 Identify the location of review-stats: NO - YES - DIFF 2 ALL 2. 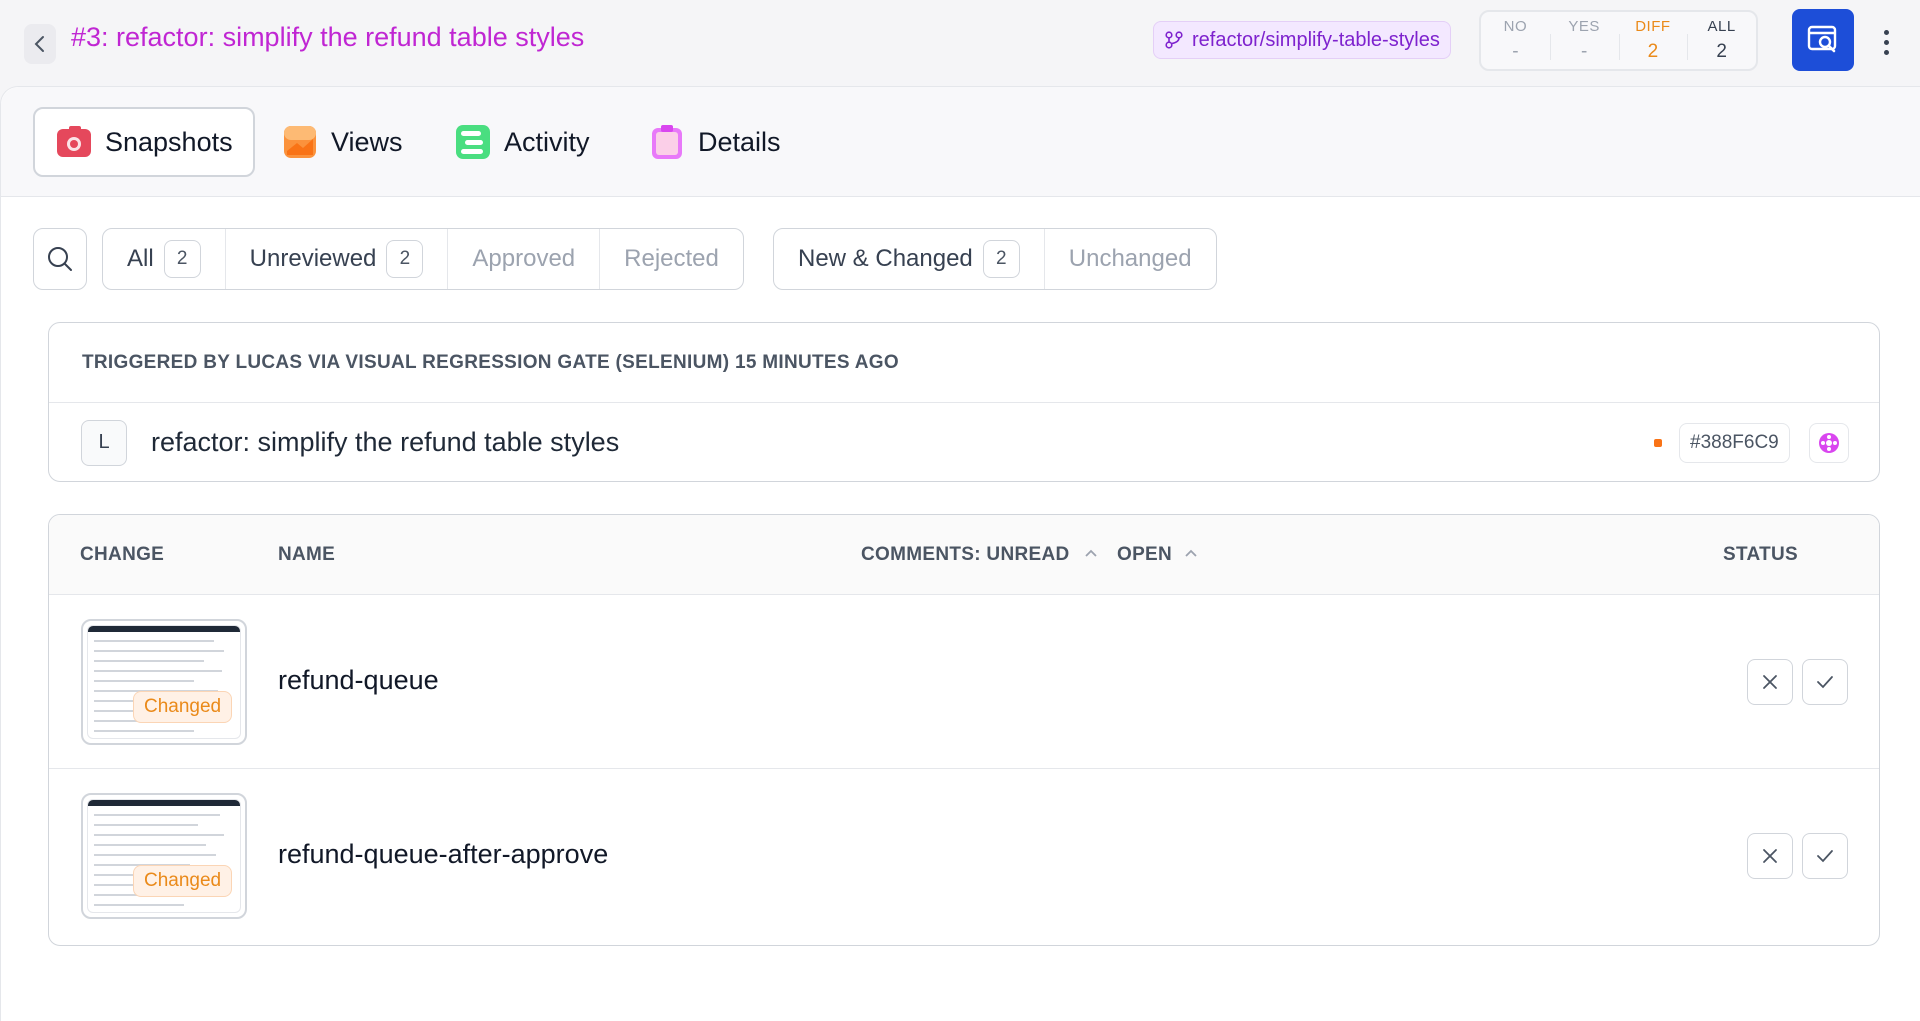
(1618, 40).